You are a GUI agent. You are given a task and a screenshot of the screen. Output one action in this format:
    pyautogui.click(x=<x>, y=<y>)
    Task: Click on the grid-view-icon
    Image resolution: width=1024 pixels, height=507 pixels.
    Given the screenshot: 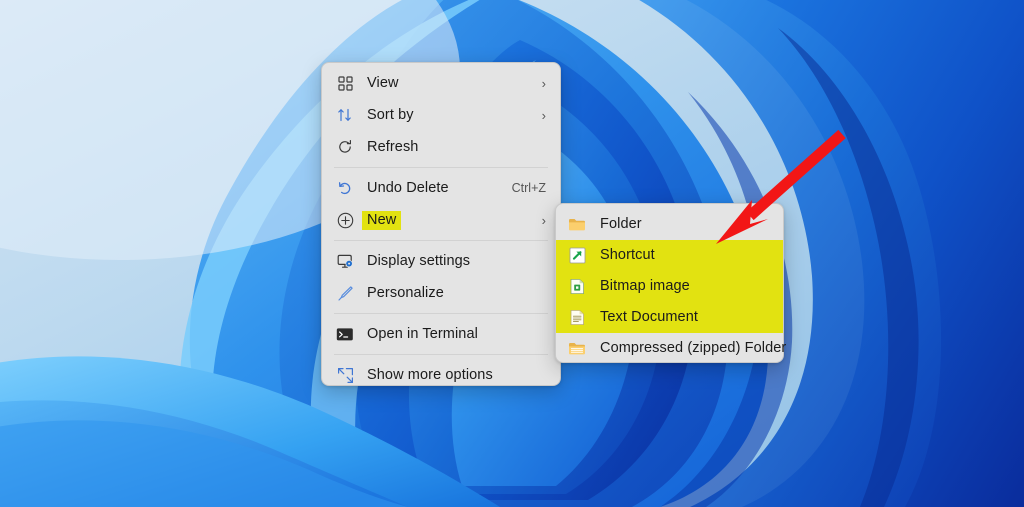 What is the action you would take?
    pyautogui.click(x=345, y=83)
    